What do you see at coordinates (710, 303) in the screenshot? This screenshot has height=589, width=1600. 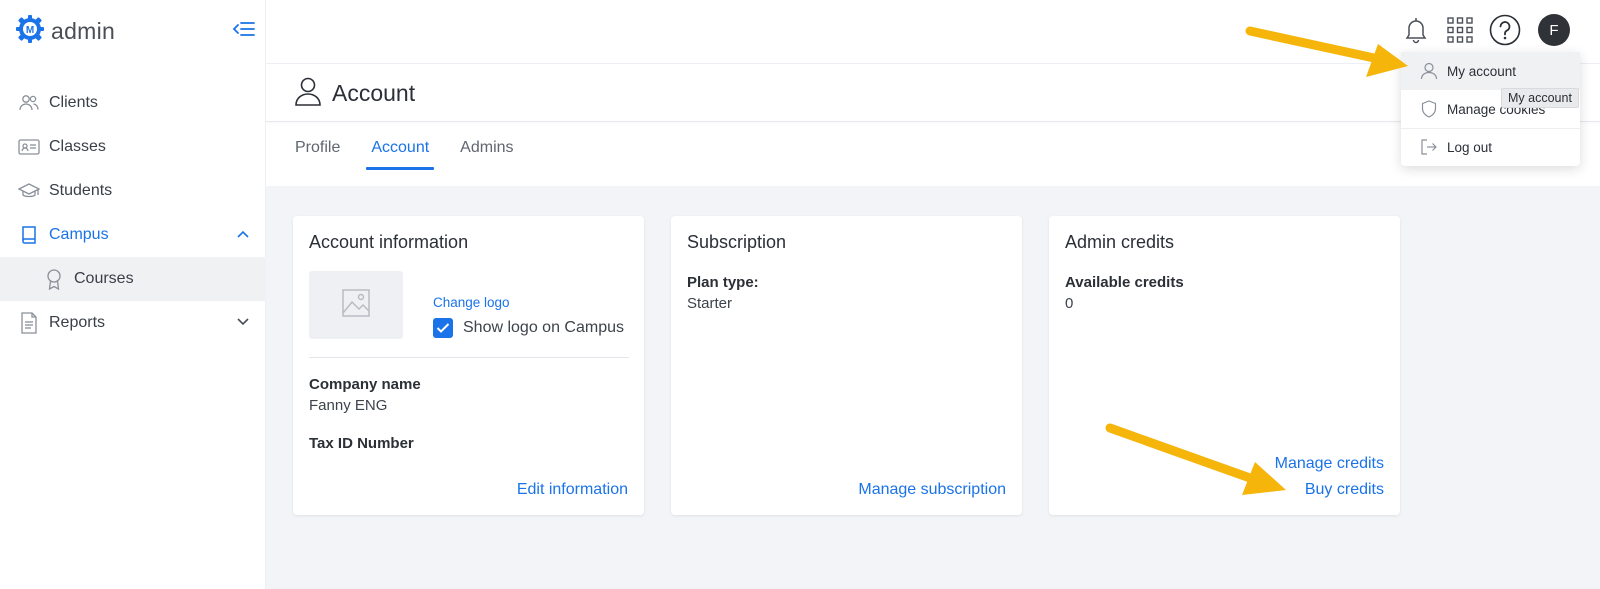 I see `plan-type-value: Starter` at bounding box center [710, 303].